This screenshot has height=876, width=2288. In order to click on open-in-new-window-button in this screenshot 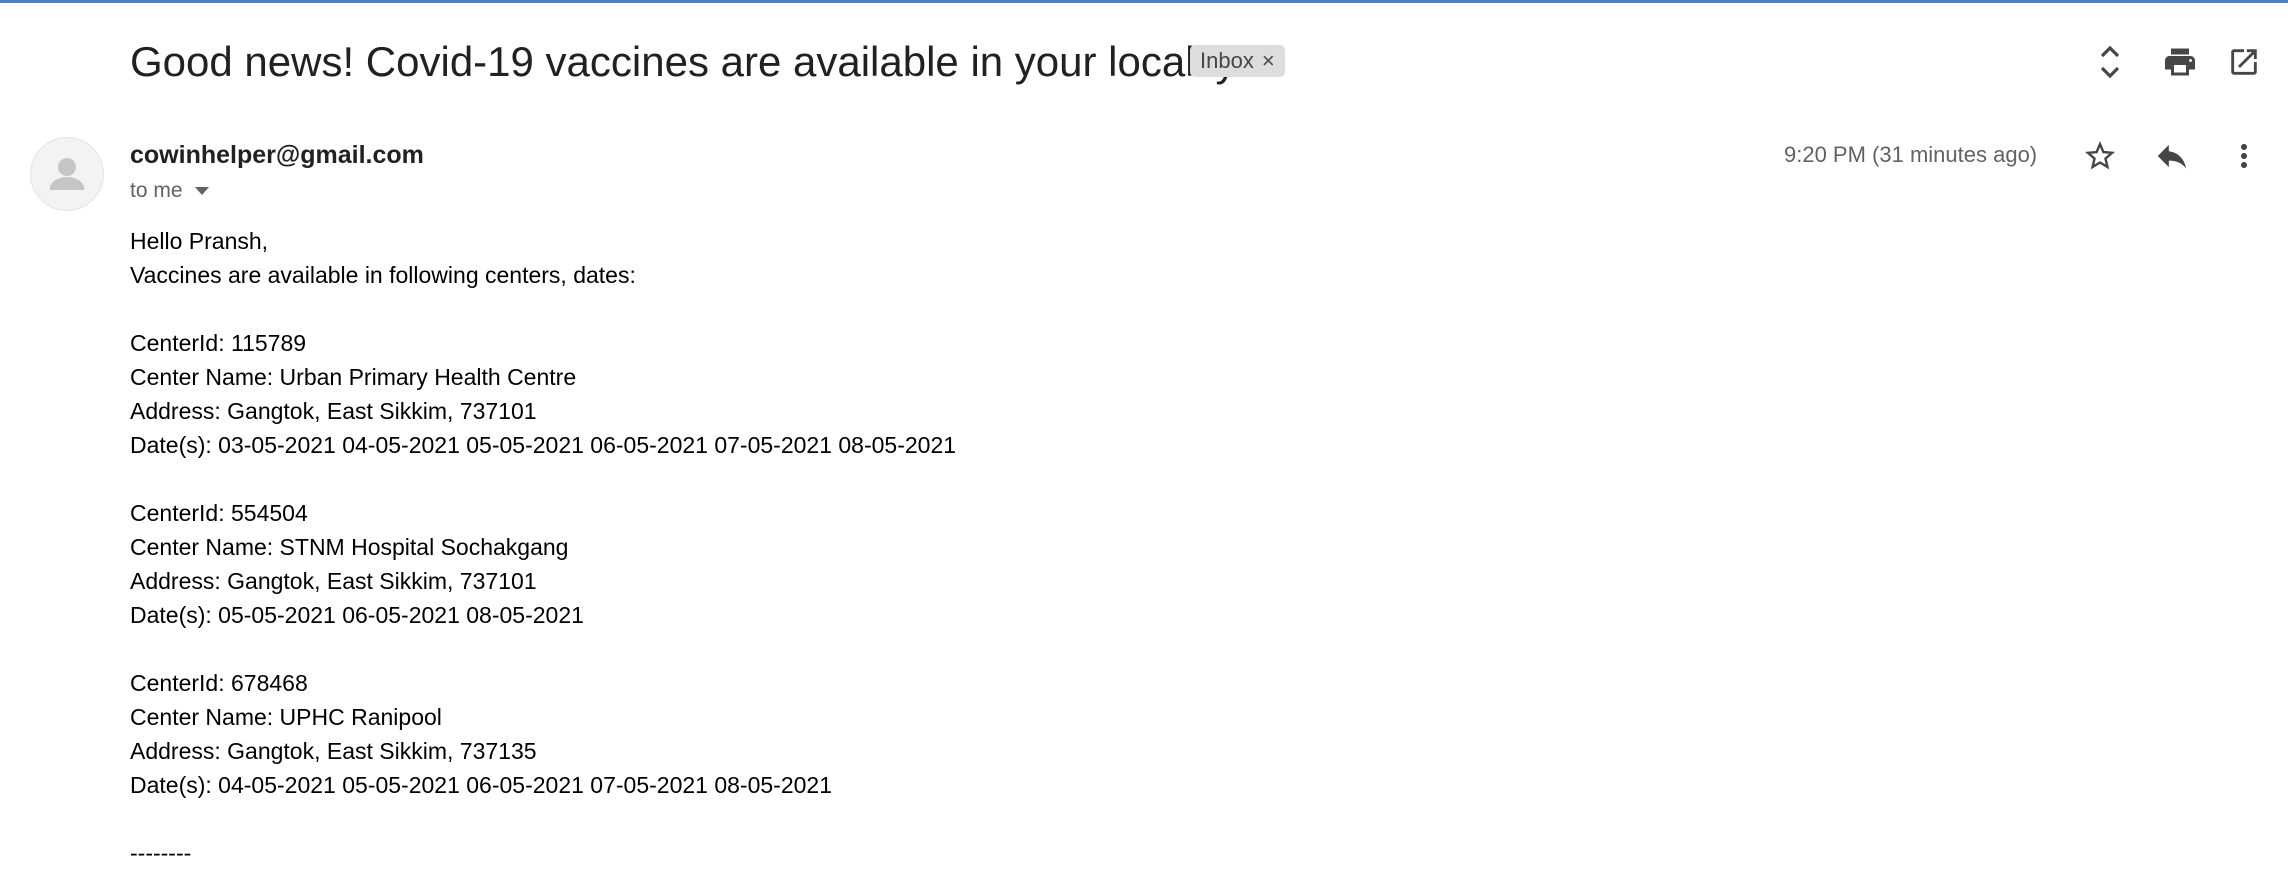, I will do `click(2244, 62)`.